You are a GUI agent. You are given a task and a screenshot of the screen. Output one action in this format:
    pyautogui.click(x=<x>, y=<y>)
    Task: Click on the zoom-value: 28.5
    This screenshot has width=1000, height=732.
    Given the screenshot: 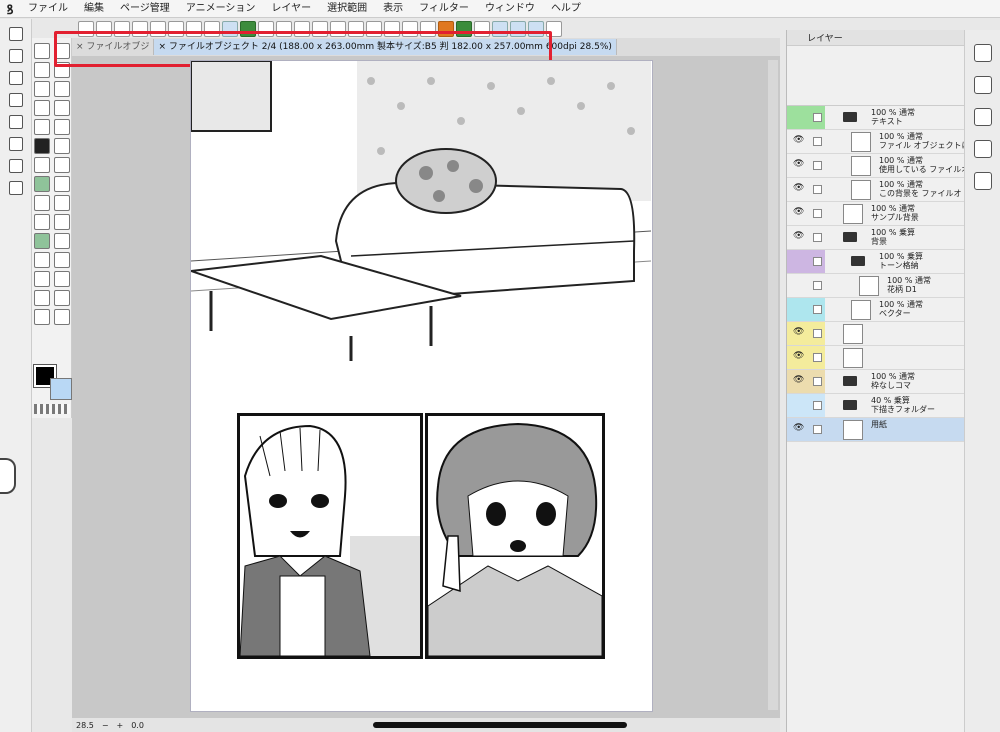 What is the action you would take?
    pyautogui.click(x=85, y=725)
    